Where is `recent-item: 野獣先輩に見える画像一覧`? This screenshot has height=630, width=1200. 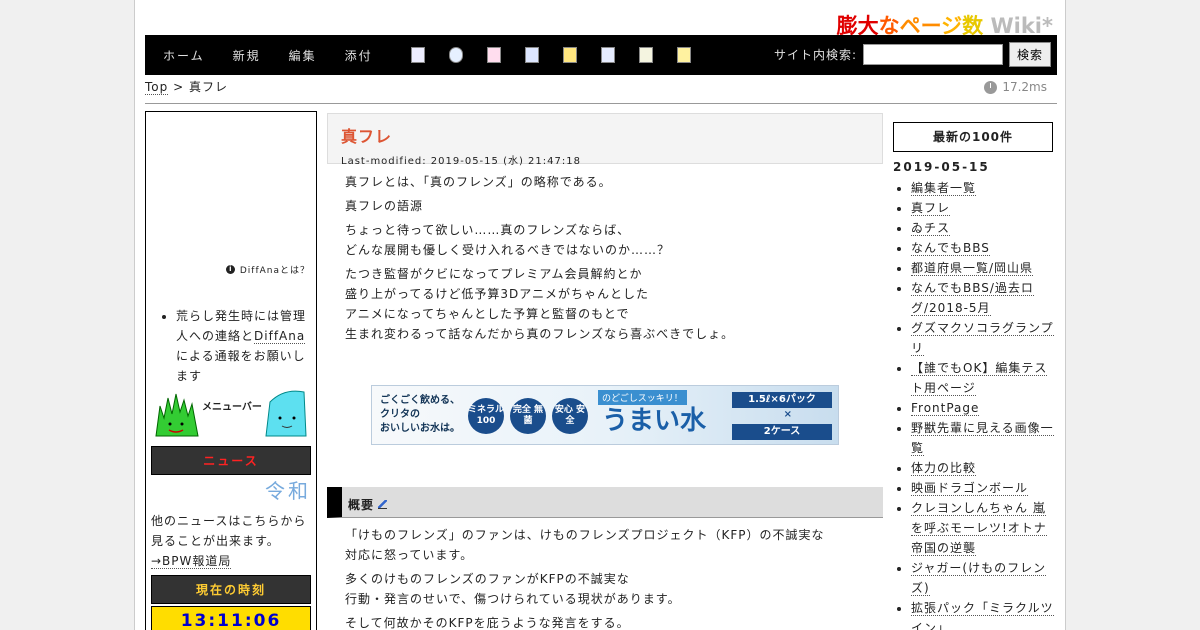 recent-item: 野獣先輩に見える画像一覧 is located at coordinates (984, 438).